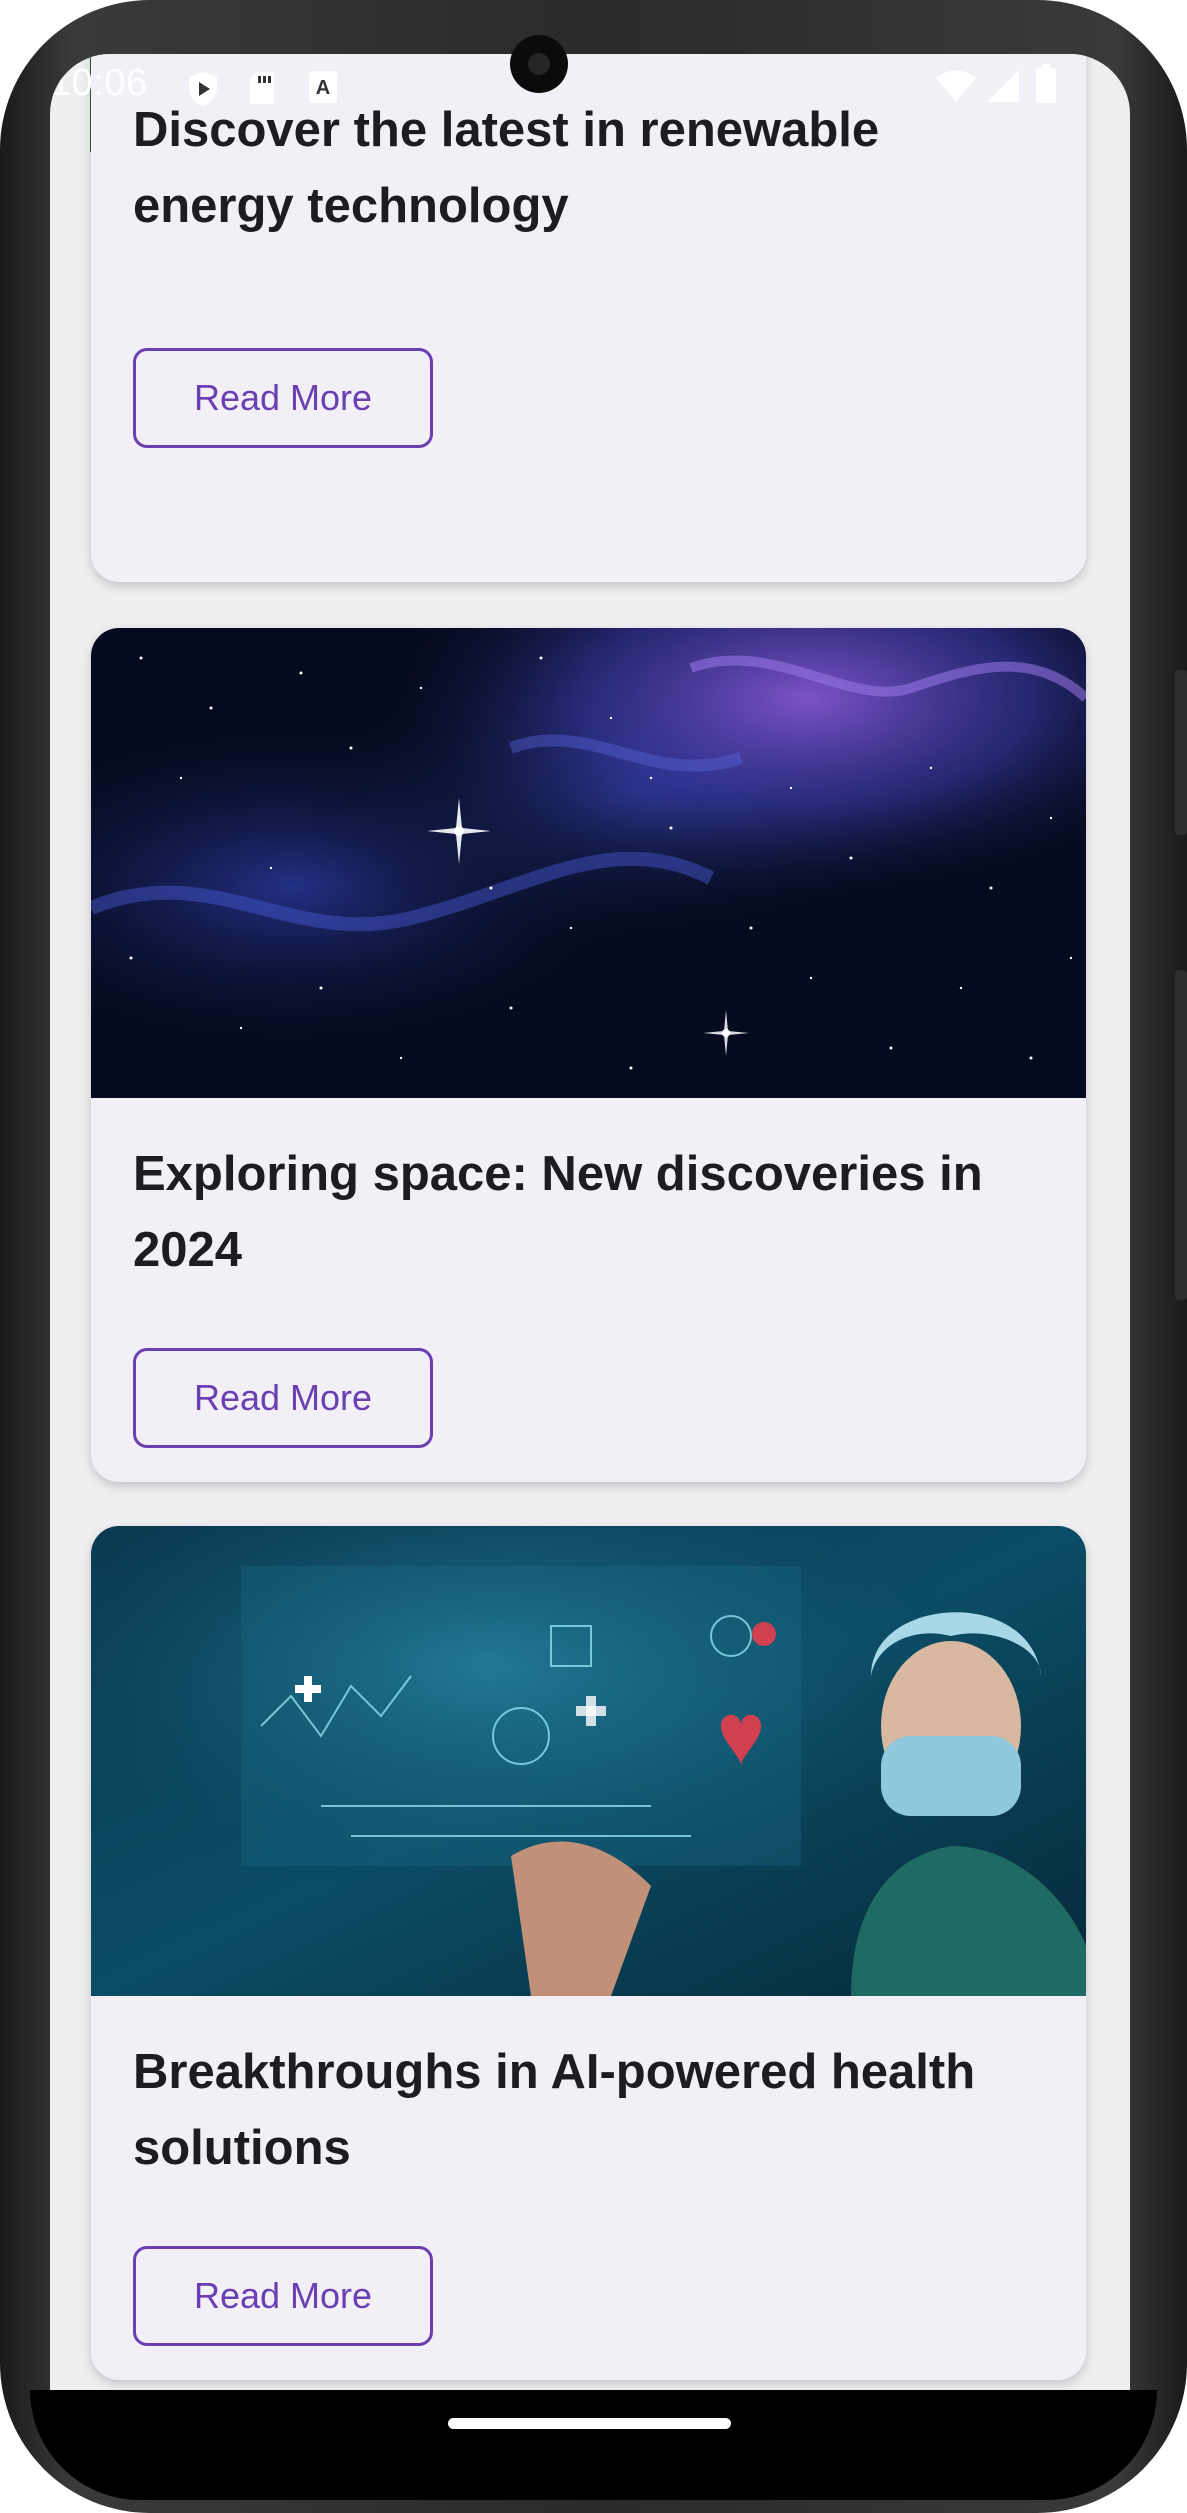  Describe the element at coordinates (1181, 752) in the screenshot. I see `volume-button` at that location.